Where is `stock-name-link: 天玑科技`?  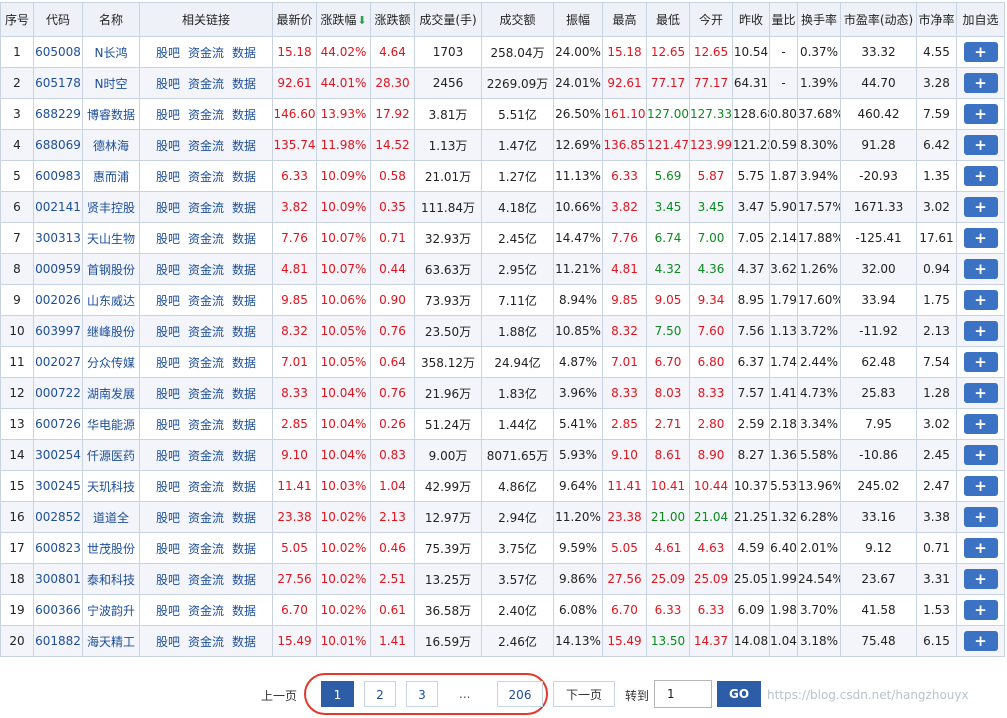
stock-name-link: 天玑科技 is located at coordinates (111, 486).